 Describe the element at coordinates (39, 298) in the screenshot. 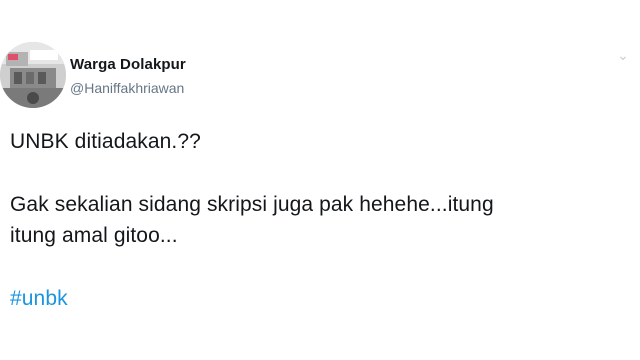

I see `hashtag-link: #unbk` at that location.